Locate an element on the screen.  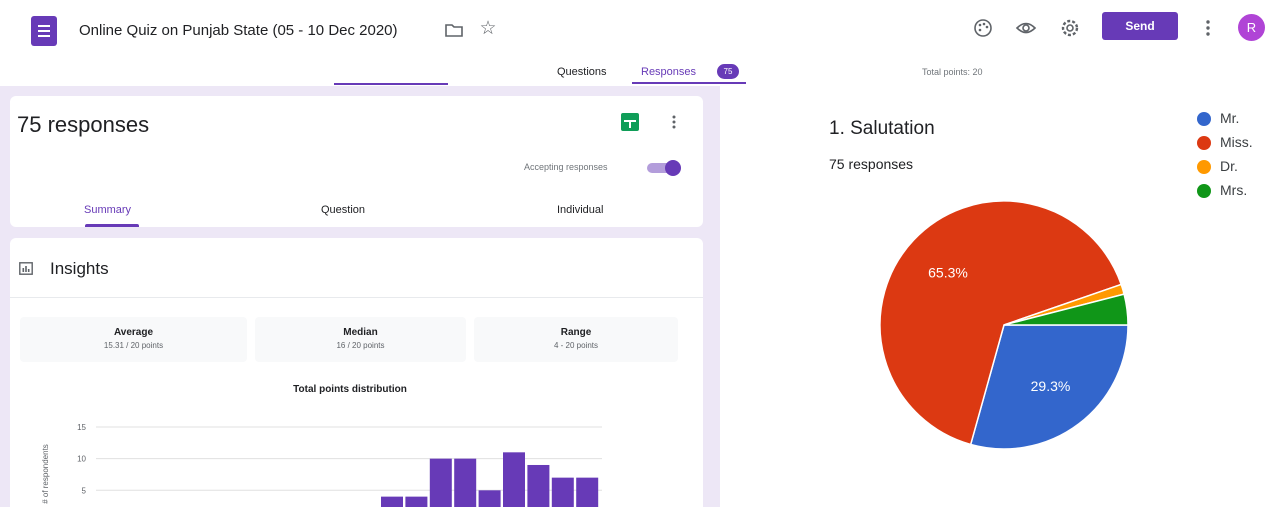
y-axis-label: # of respondents is located at coordinates (45, 474).